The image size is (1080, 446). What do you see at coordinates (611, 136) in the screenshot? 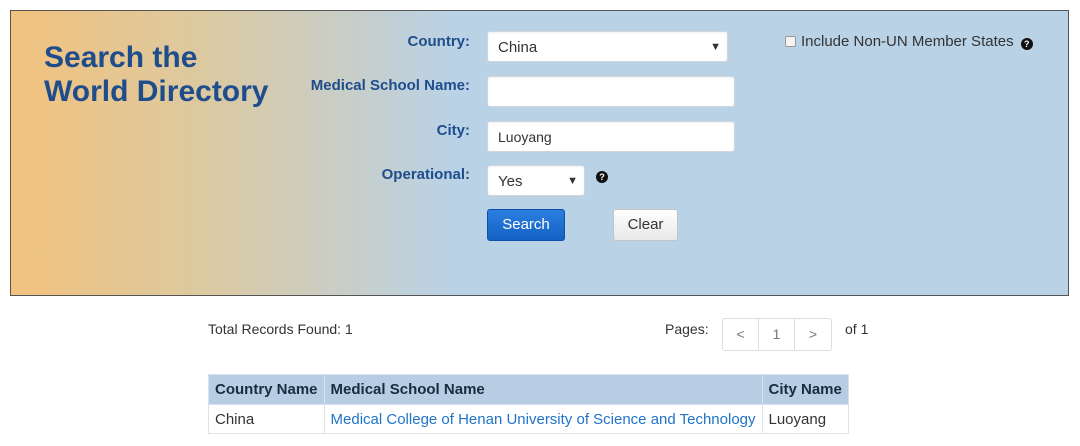
I see `city-input: Luoyang` at bounding box center [611, 136].